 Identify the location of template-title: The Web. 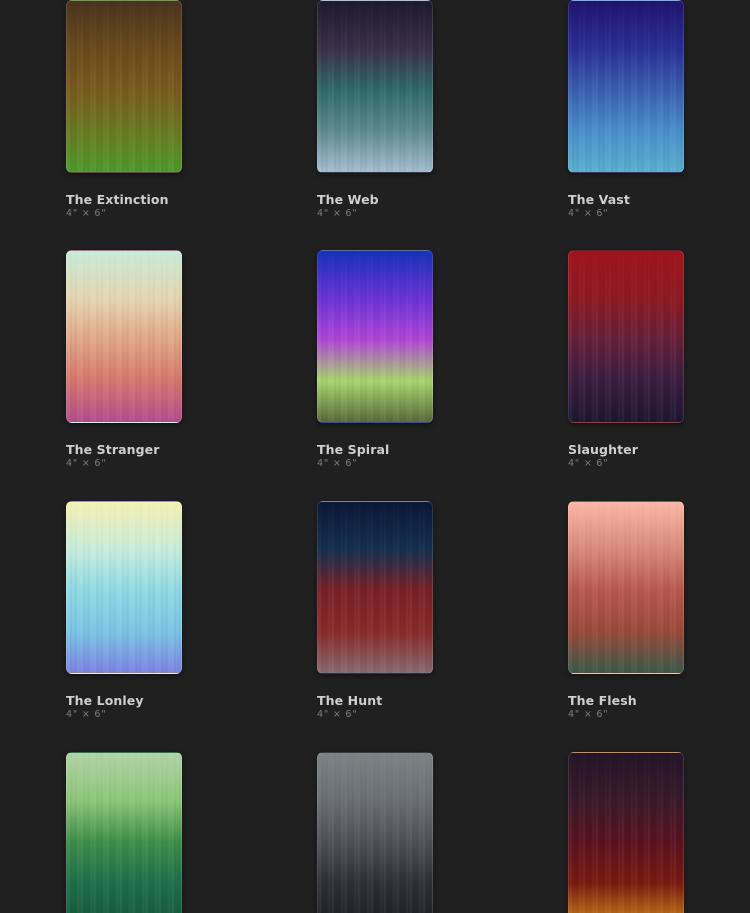
(348, 199).